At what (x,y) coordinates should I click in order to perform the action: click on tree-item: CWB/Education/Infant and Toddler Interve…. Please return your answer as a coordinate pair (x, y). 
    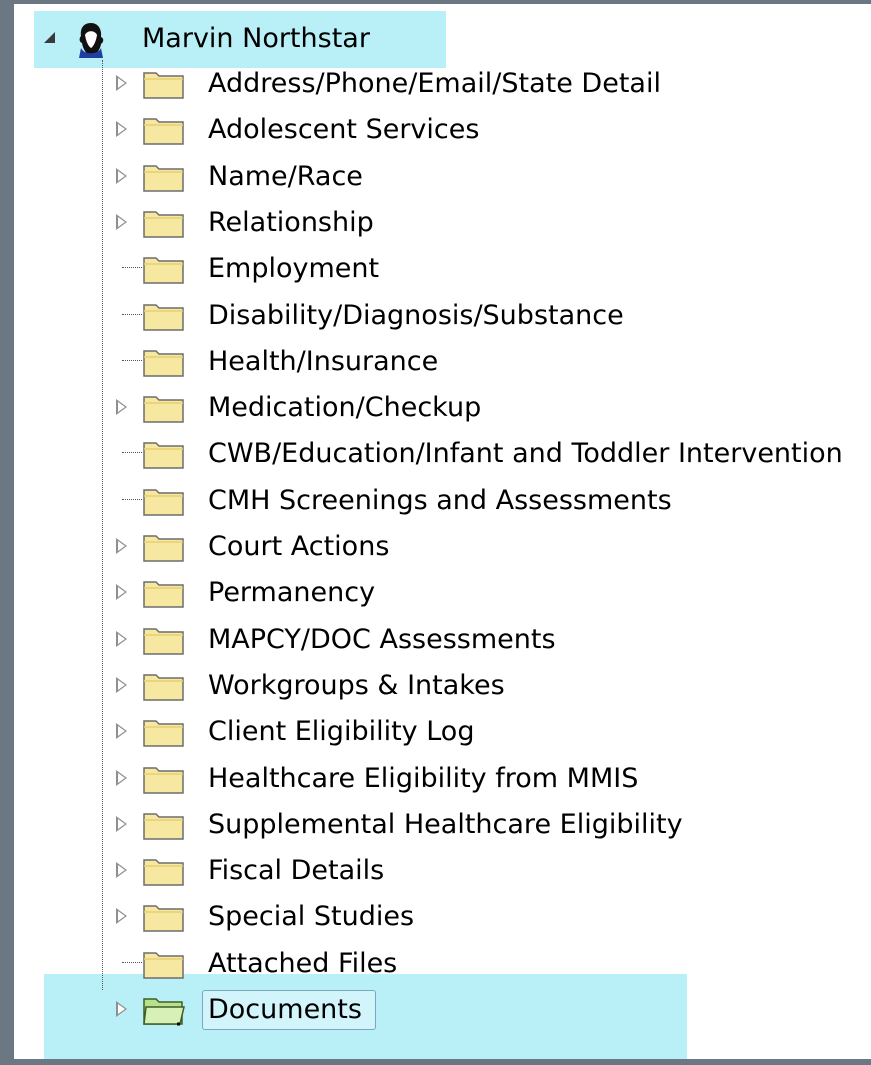
    Looking at the image, I should click on (486, 454).